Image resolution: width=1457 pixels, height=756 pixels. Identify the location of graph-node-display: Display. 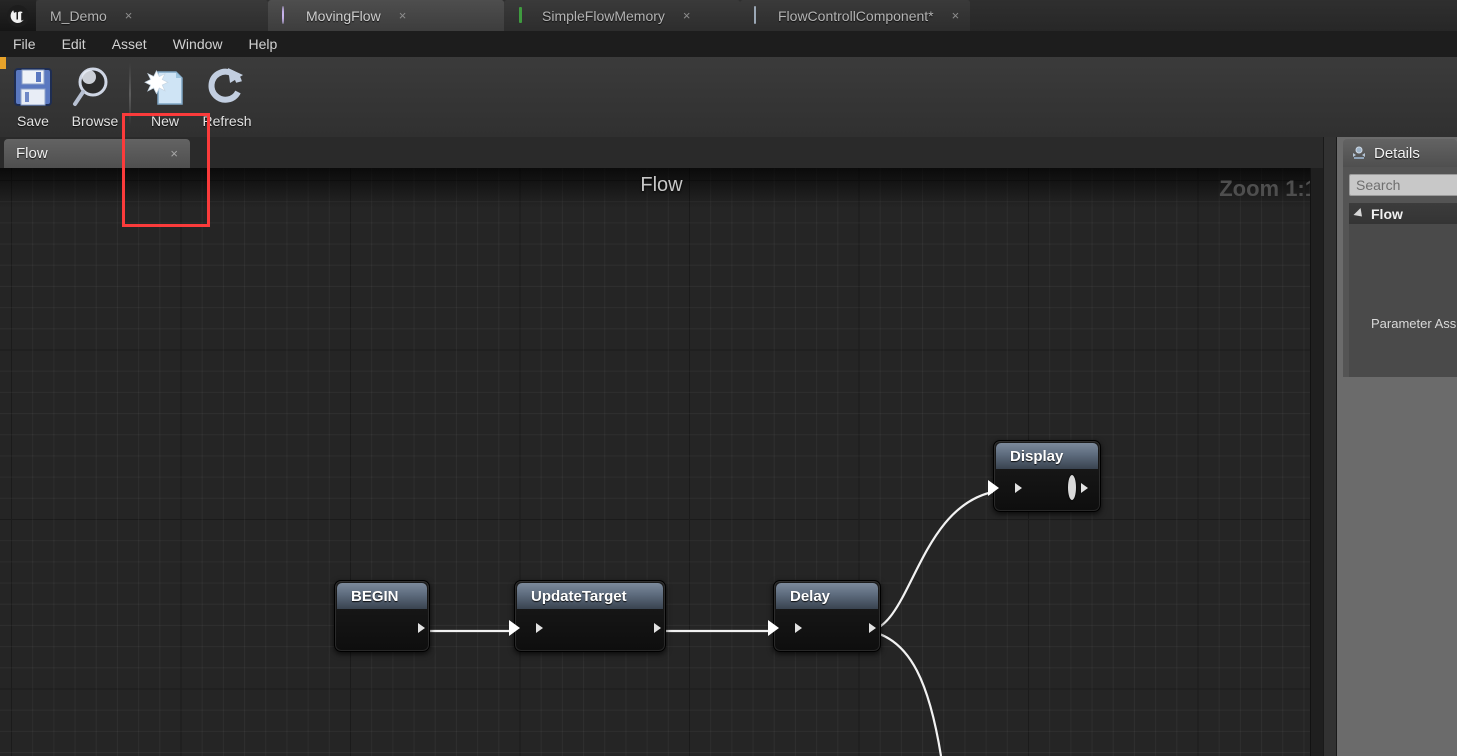
(1044, 476).